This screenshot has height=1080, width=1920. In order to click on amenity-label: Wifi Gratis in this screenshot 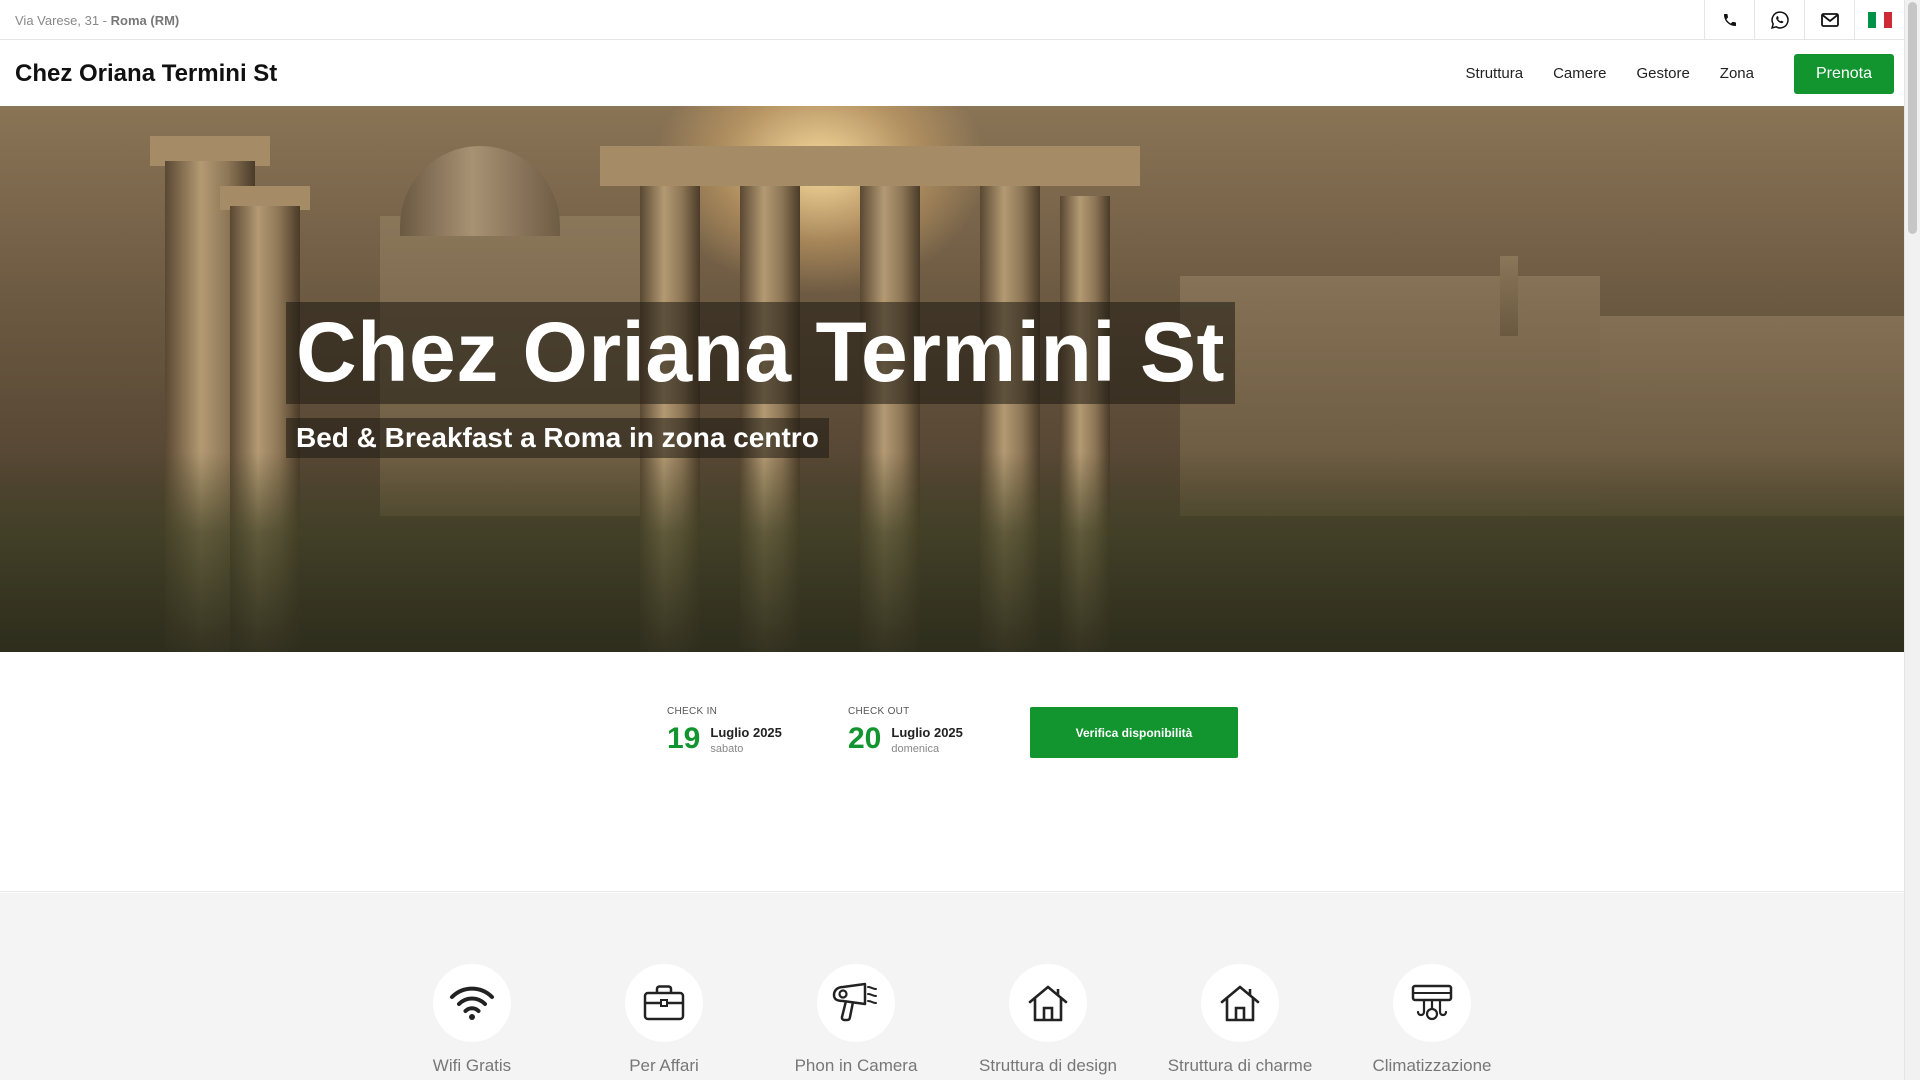, I will do `click(472, 1065)`.